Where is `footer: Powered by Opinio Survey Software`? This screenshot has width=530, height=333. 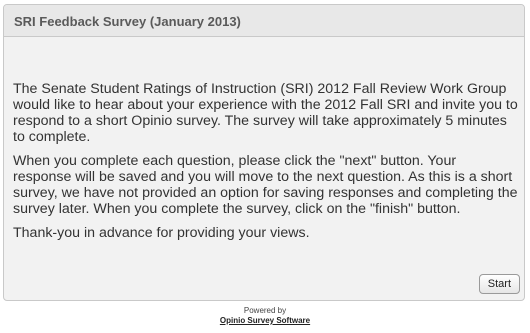 footer: Powered by Opinio Survey Software is located at coordinates (265, 316).